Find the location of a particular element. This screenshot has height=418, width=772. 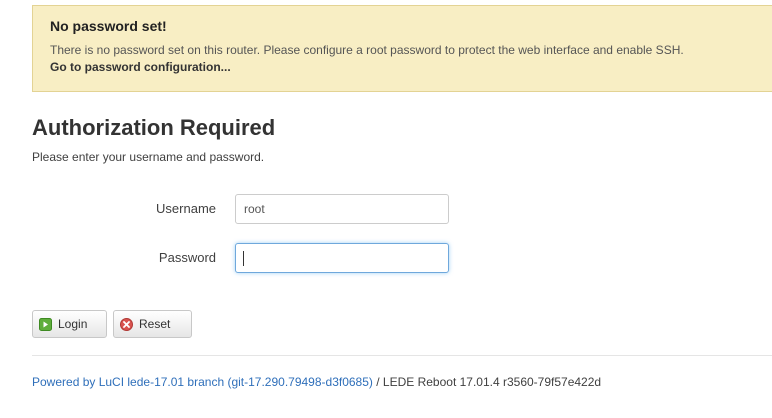

login-icon is located at coordinates (45, 324).